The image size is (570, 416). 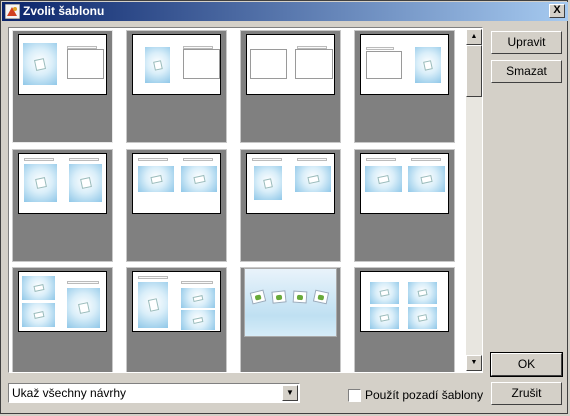 What do you see at coordinates (424, 395) in the screenshot?
I see `use-template-background-label: Použít pozadí šablony` at bounding box center [424, 395].